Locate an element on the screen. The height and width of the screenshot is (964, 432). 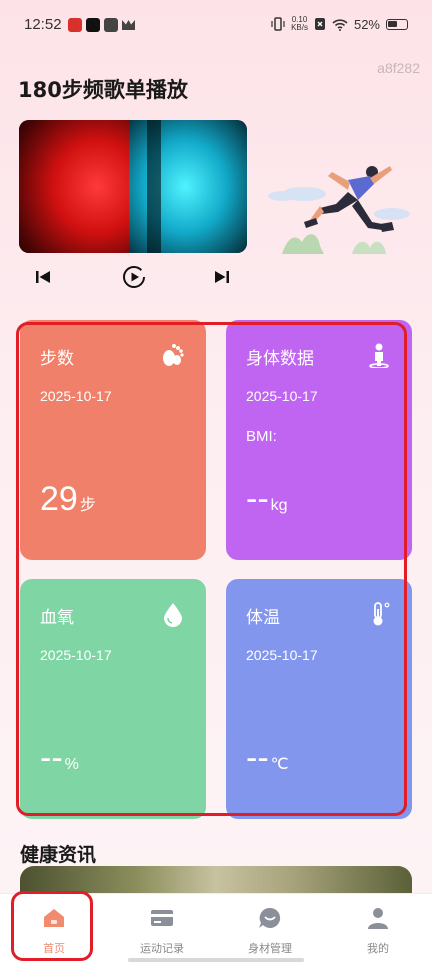
play-icon is located at coordinates (134, 277).